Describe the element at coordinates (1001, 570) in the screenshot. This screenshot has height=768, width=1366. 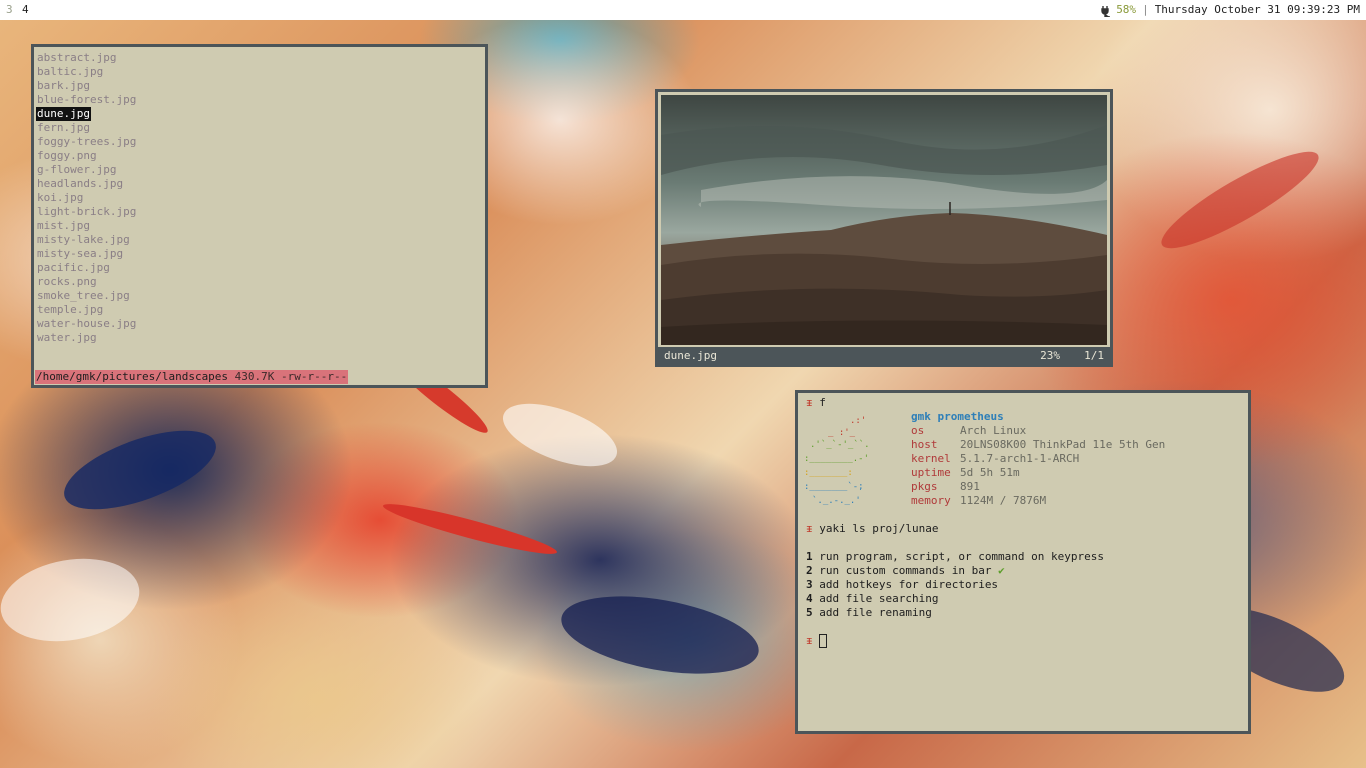
I see `checkmark-icon: ✔` at that location.